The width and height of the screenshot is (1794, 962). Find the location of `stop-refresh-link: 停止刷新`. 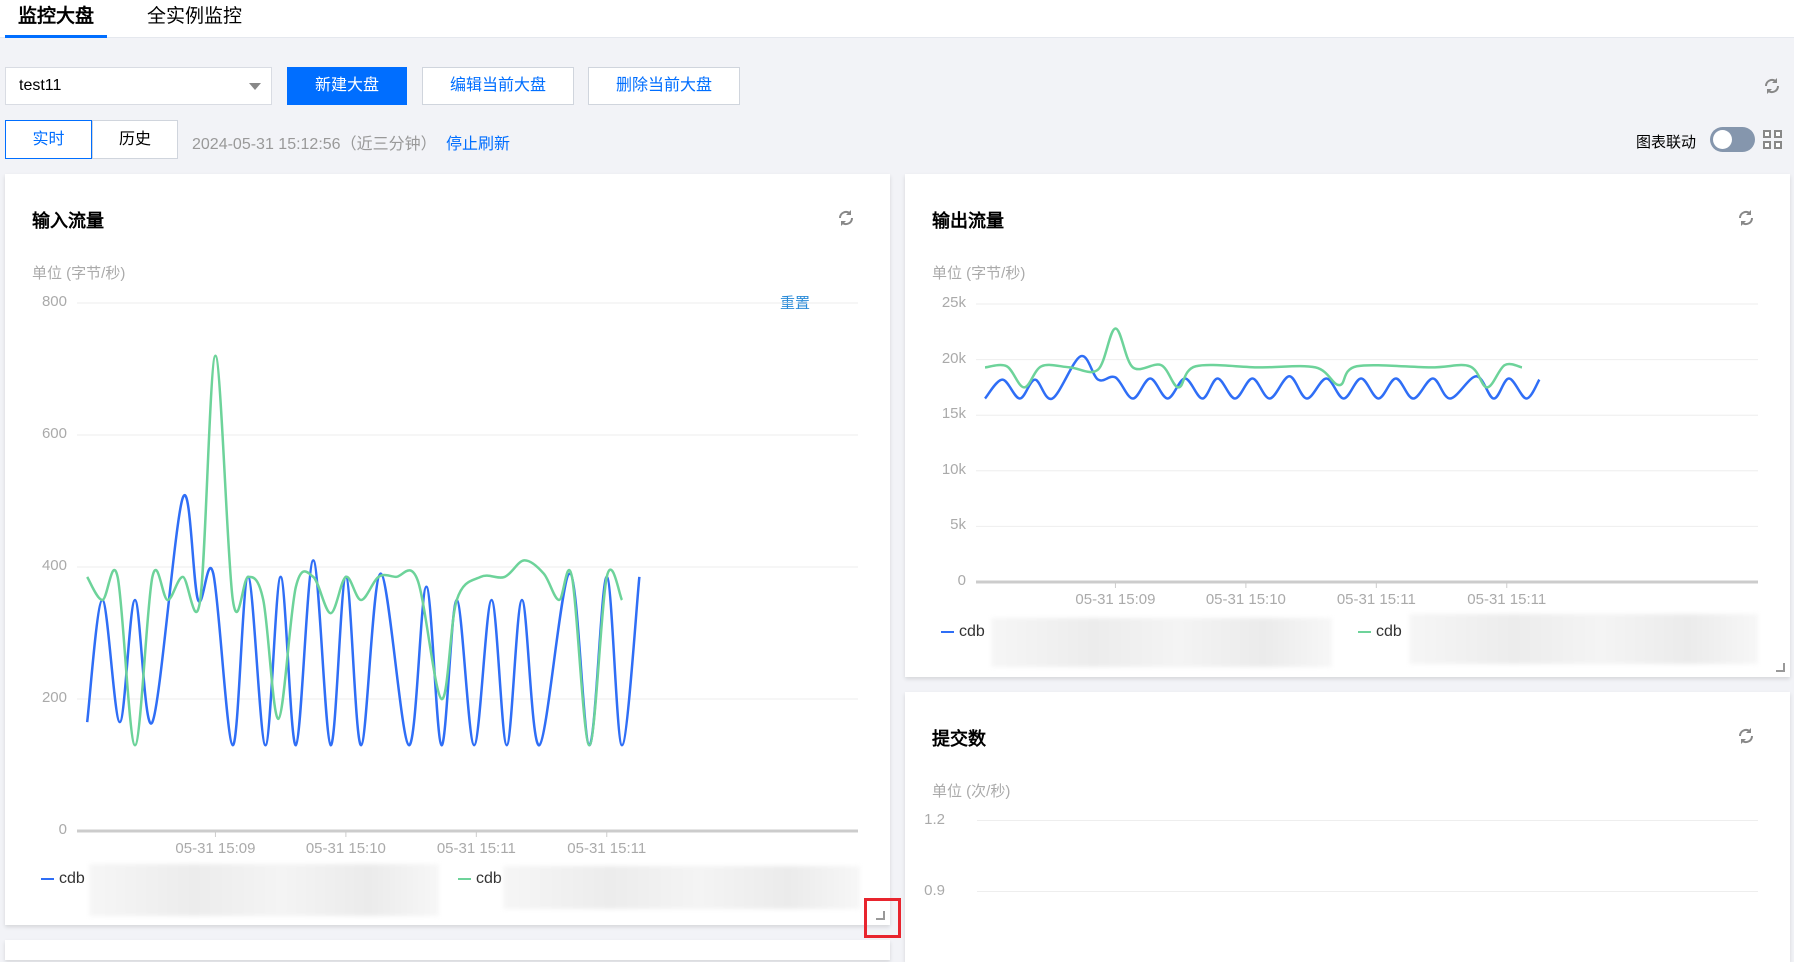

stop-refresh-link: 停止刷新 is located at coordinates (478, 142).